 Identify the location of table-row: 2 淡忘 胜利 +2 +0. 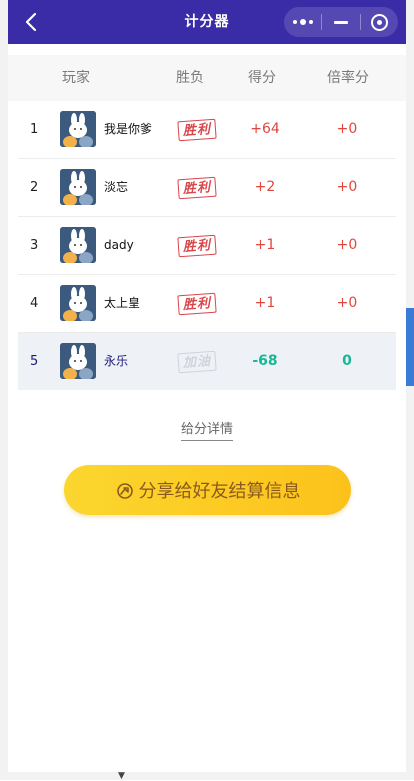
(207, 188).